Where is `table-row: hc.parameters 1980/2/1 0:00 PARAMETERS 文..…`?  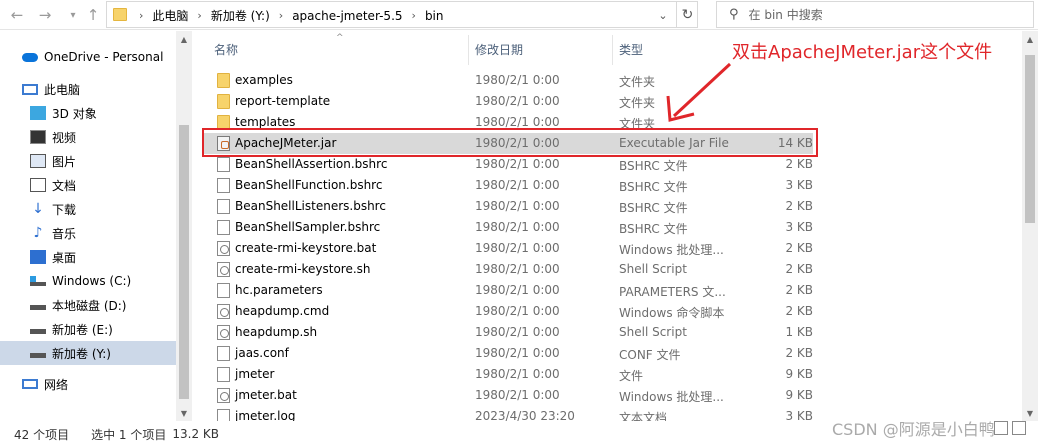 table-row: hc.parameters 1980/2/1 0:00 PARAMETERS 文..… is located at coordinates (508, 290).